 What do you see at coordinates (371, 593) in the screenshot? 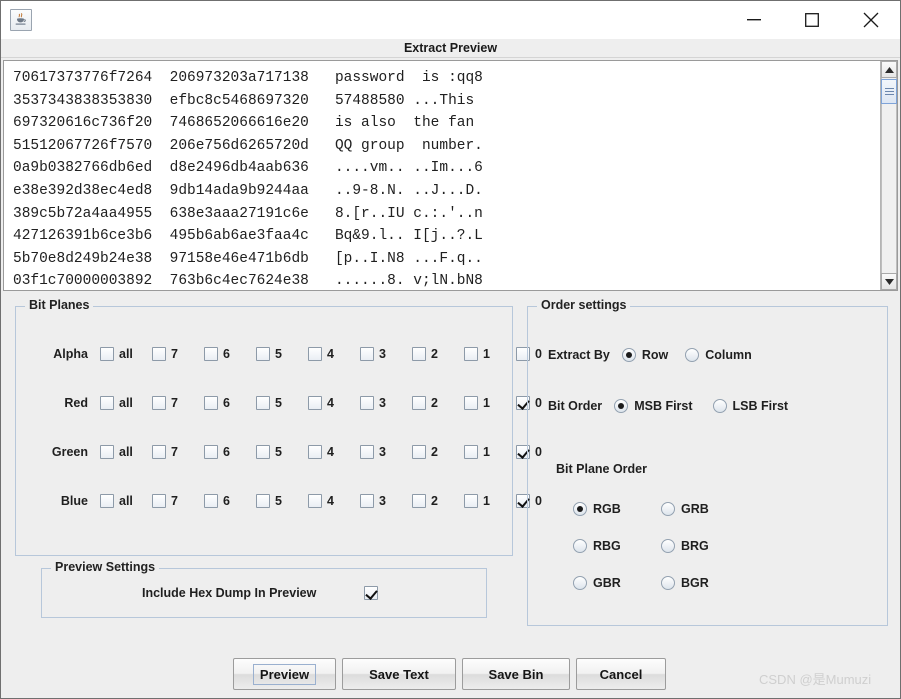
I see `include-hex-dump-checkbox` at bounding box center [371, 593].